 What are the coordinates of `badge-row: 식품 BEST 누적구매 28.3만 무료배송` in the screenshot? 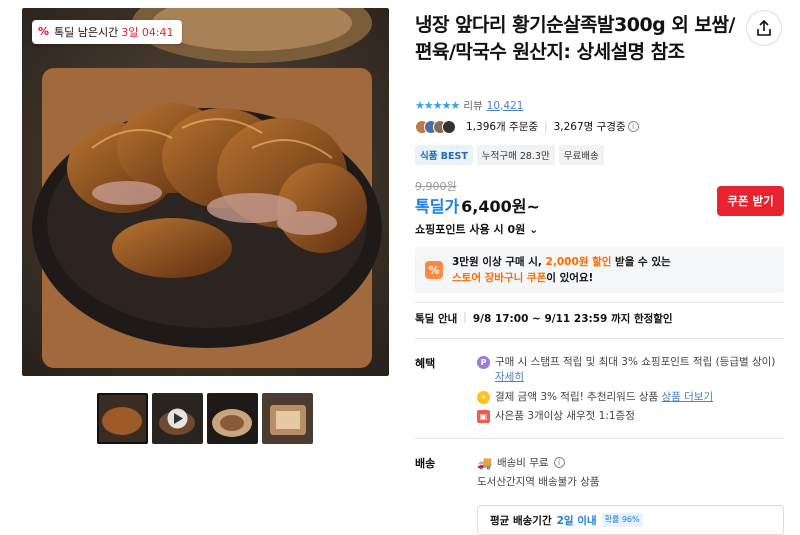 It's located at (509, 155).